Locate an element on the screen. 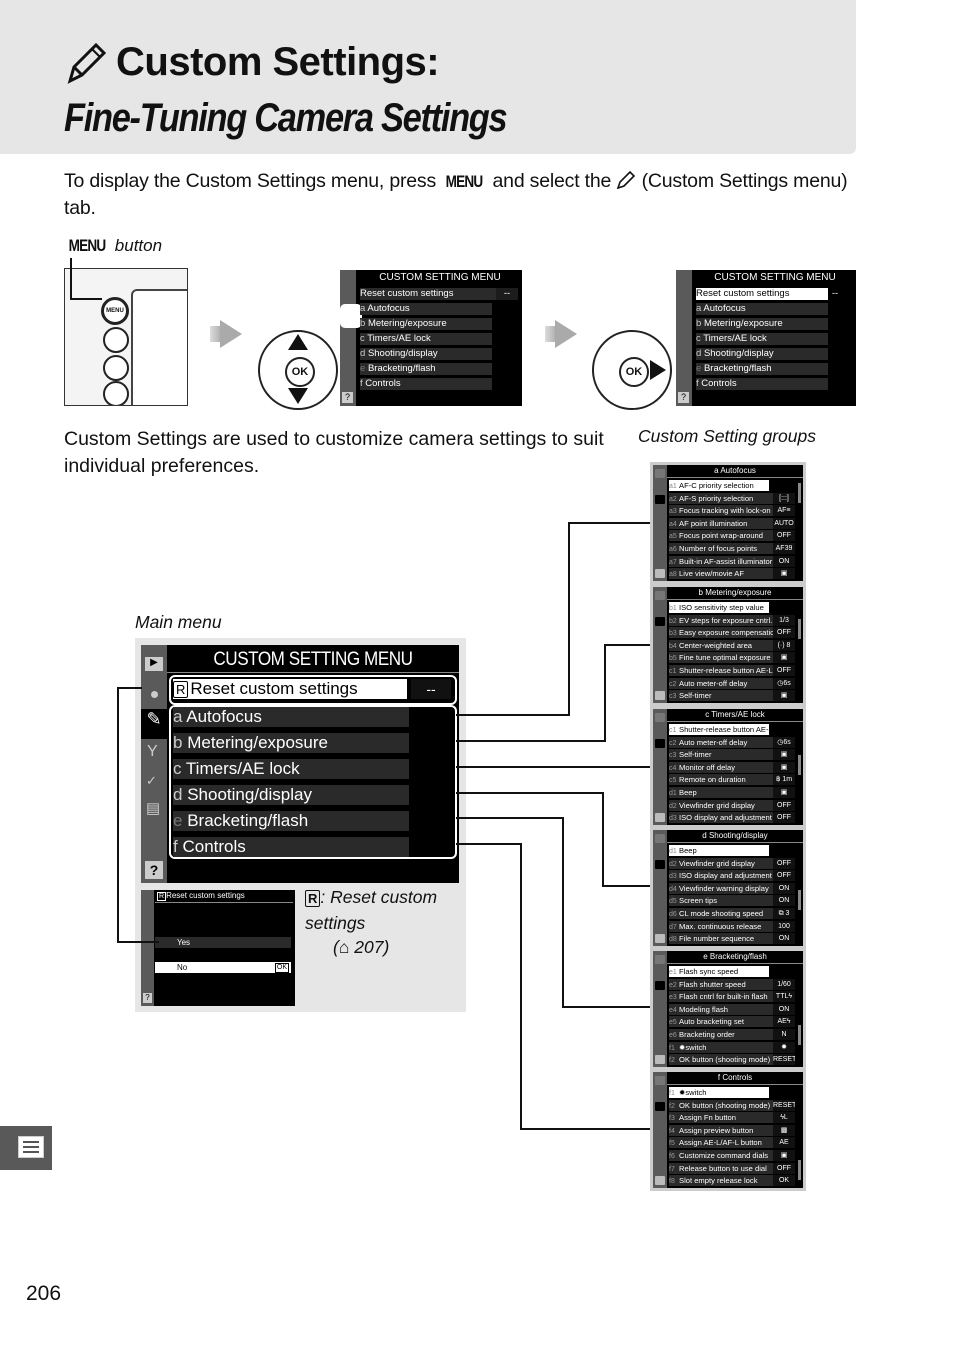 This screenshot has height=1352, width=954. setting-row: c5 Remote on duration ฿ 1m is located at coordinates (732, 780).